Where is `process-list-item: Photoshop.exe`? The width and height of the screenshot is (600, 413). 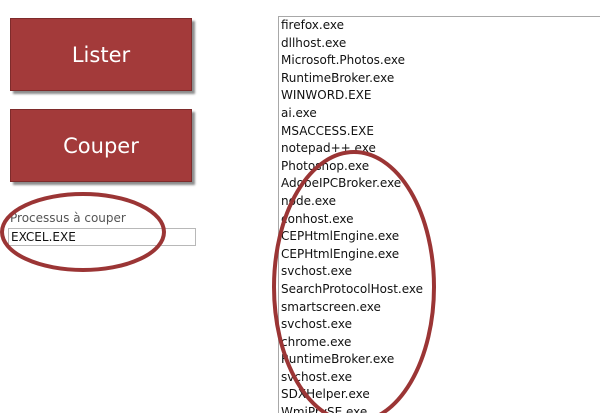 process-list-item: Photoshop.exe is located at coordinates (439, 167).